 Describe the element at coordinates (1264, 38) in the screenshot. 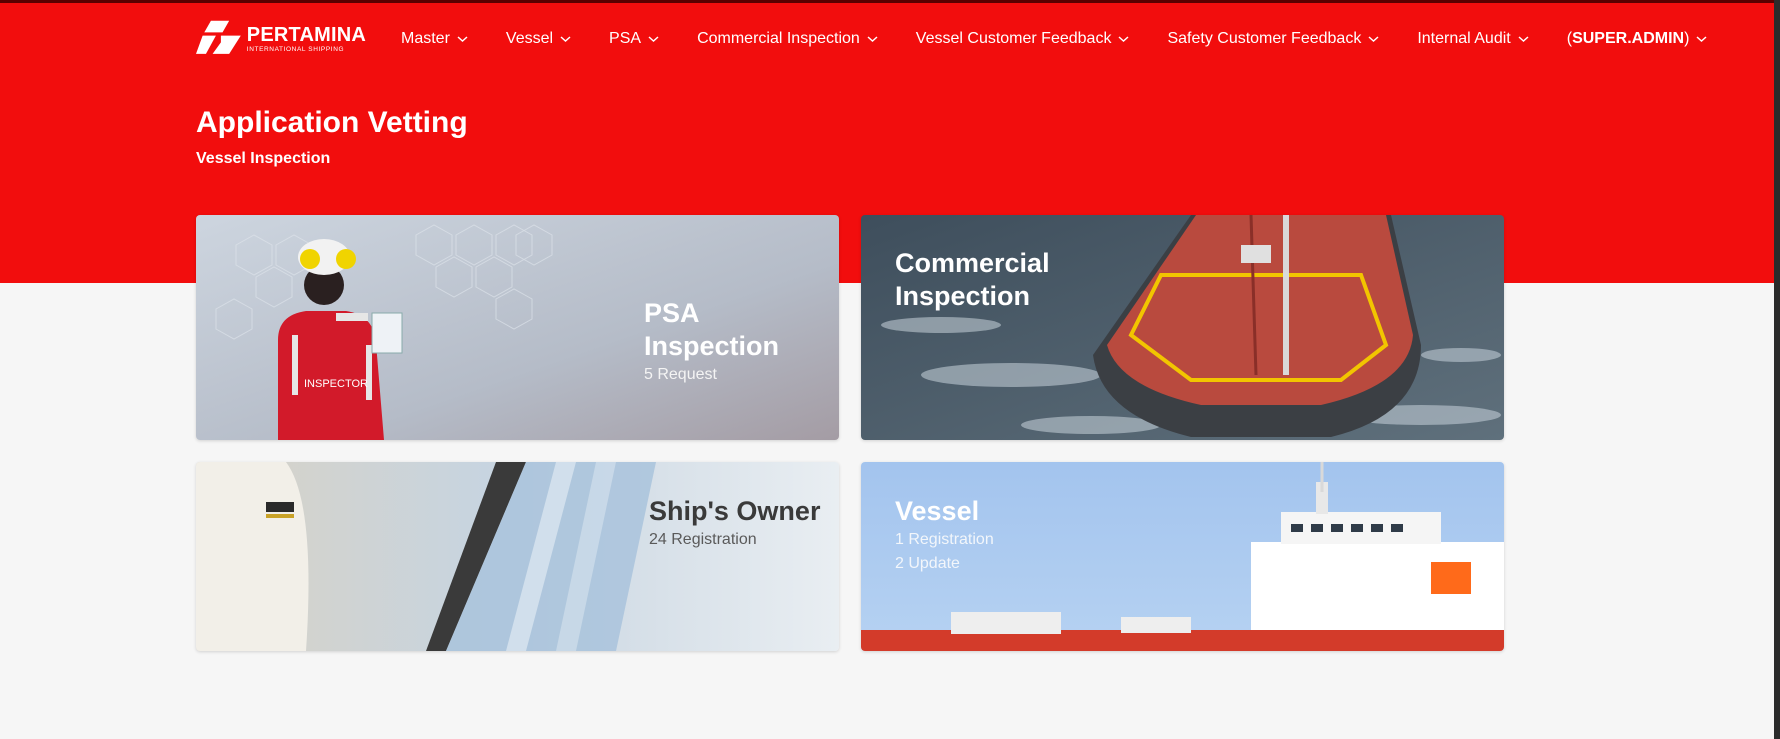

I see `nav-item-label: Safety Customer Feedback` at that location.